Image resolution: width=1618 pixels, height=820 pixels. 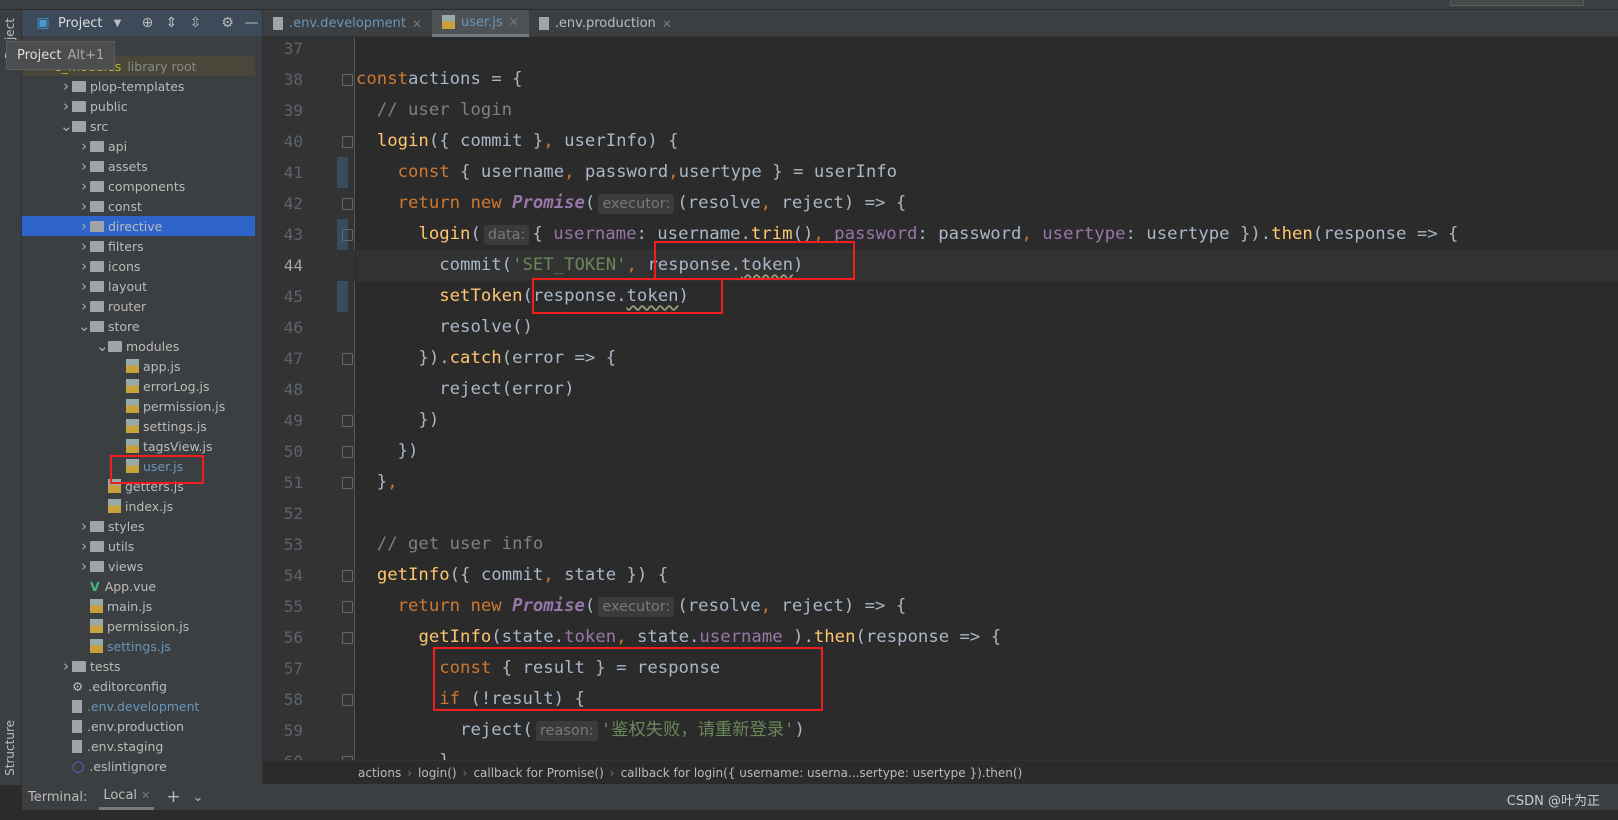 What do you see at coordinates (987, 753) in the screenshot?
I see `code-line: }` at bounding box center [987, 753].